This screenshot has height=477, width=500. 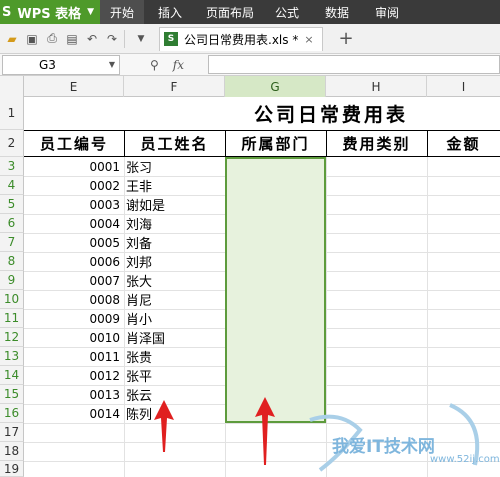 I want to click on print-icon: ⎙, so click(x=52, y=39).